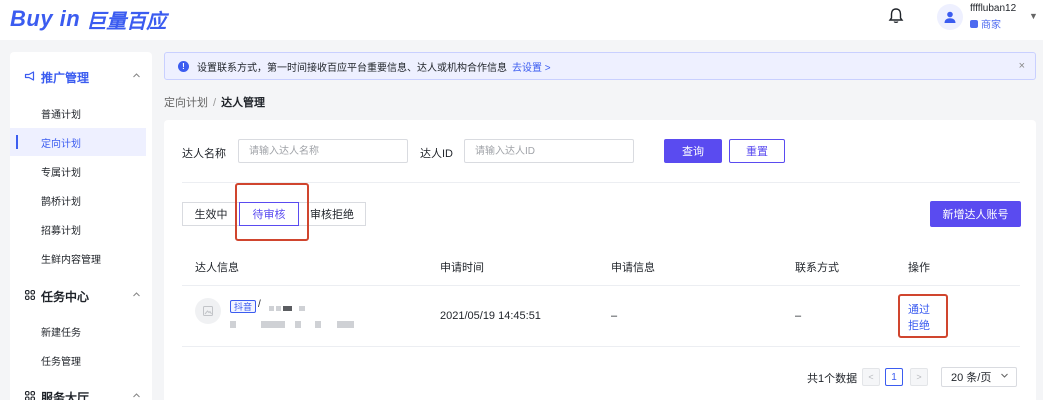 This screenshot has height=400, width=1043. Describe the element at coordinates (871, 377) in the screenshot. I see `prev-page-button: <` at that location.